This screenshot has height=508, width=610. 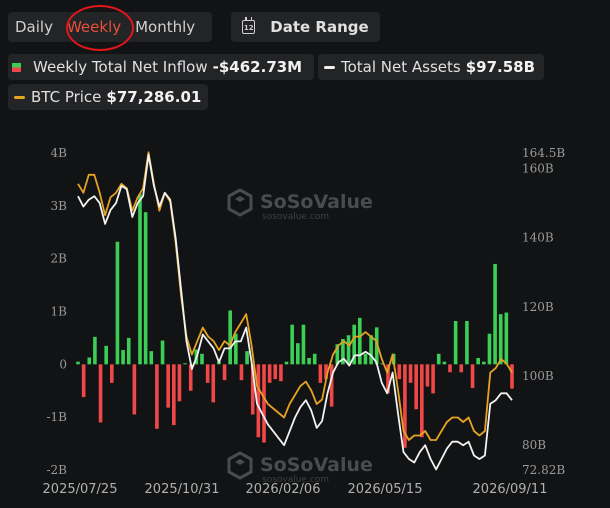 What do you see at coordinates (63, 364) in the screenshot?
I see `y-left-tick: 0` at bounding box center [63, 364].